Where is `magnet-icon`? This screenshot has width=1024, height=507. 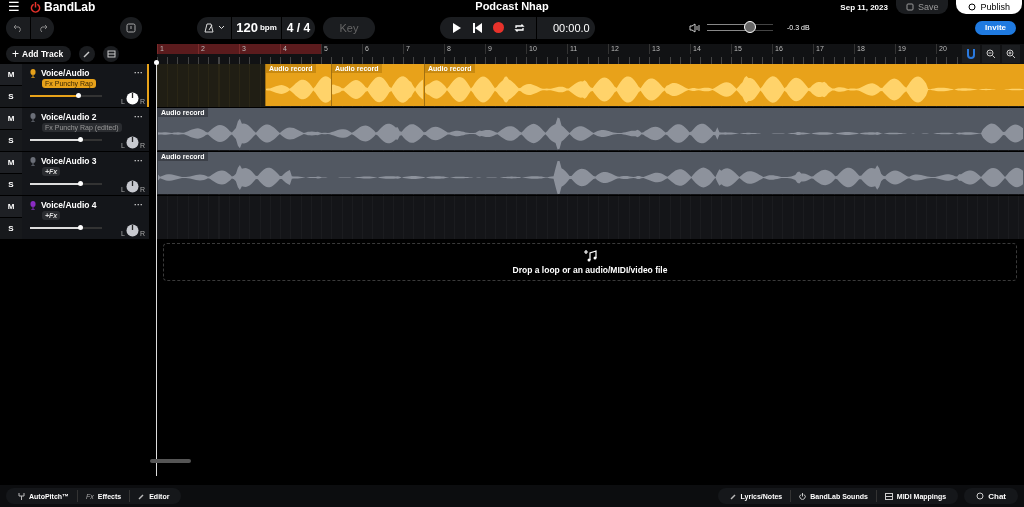
magnet-icon is located at coordinates (971, 54).